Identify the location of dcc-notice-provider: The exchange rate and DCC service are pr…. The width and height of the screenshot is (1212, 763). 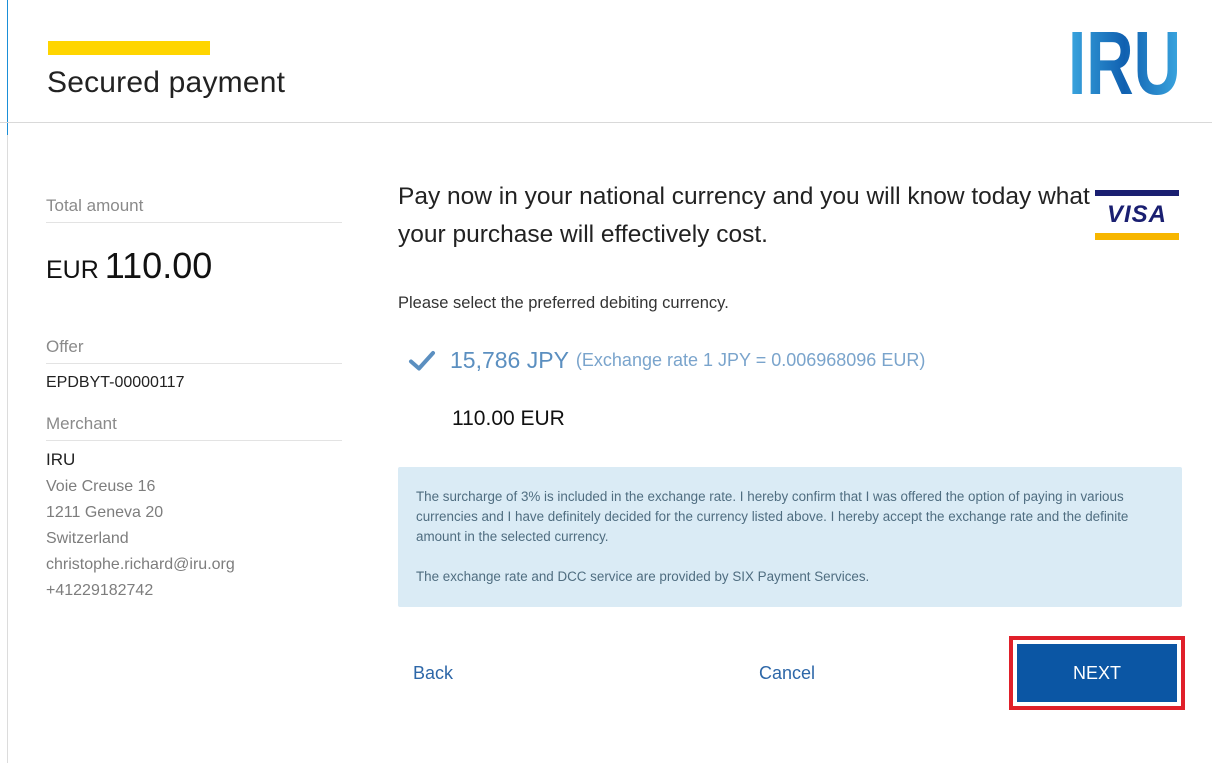
(643, 576).